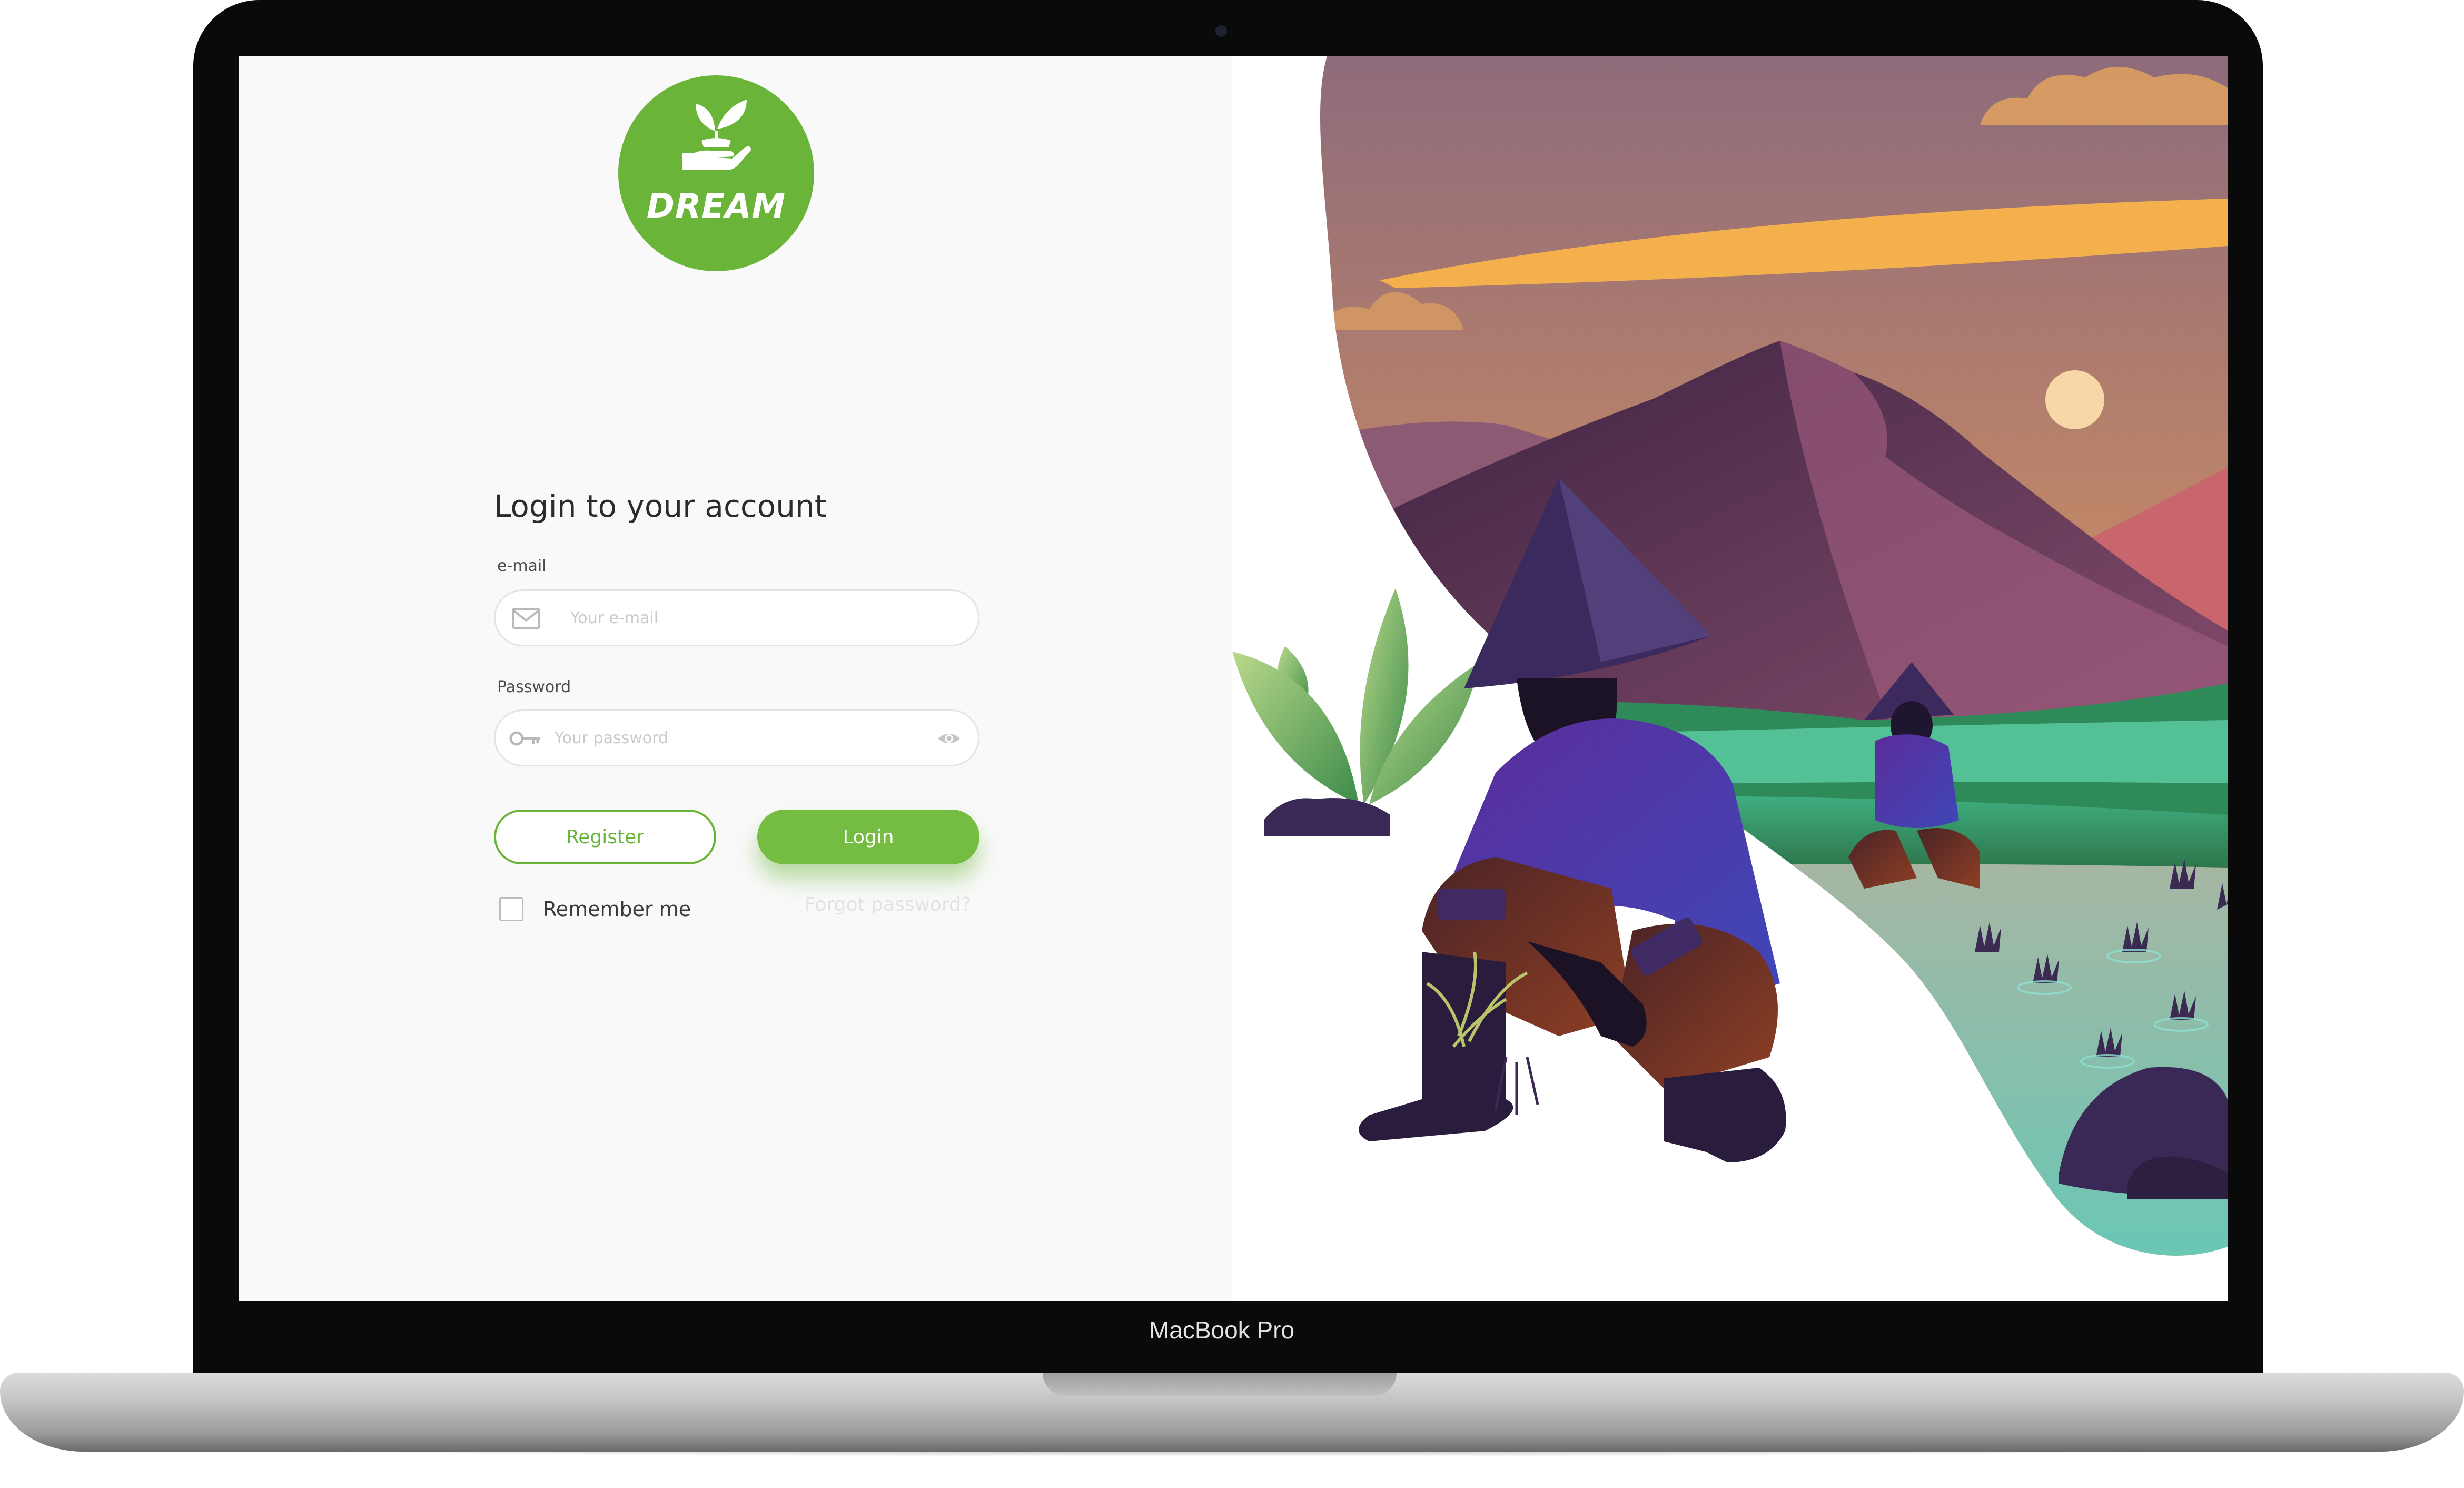 The image size is (2464, 1488). Describe the element at coordinates (1222, 1330) in the screenshot. I see `device-model-label: MacBook Pro` at that location.